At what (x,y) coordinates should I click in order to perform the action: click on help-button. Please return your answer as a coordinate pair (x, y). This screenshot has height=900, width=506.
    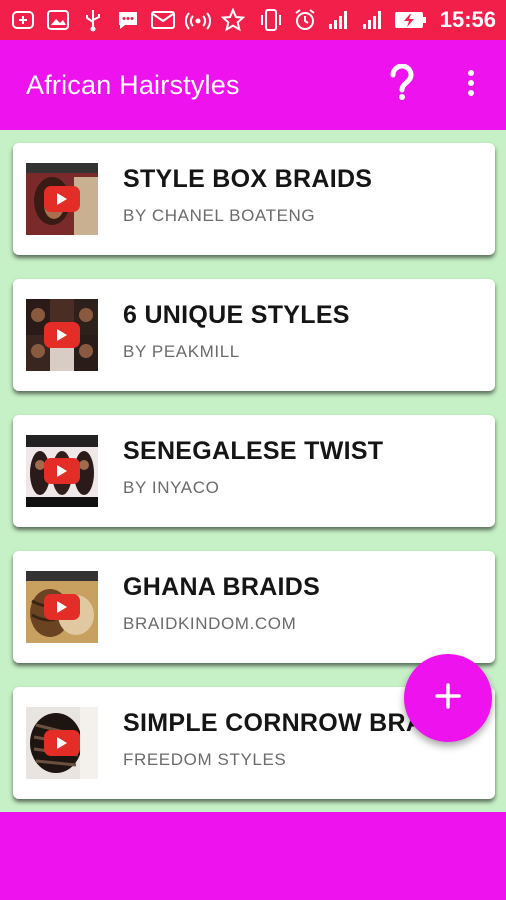
    Looking at the image, I should click on (402, 85).